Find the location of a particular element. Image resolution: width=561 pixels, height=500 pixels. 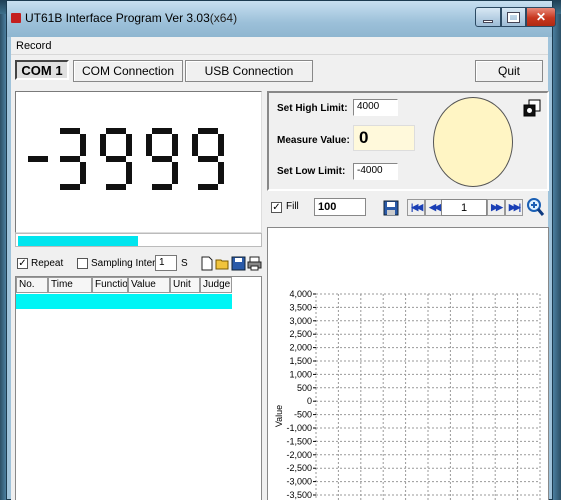

y-tick-label: 4,000 is located at coordinates (300, 294).